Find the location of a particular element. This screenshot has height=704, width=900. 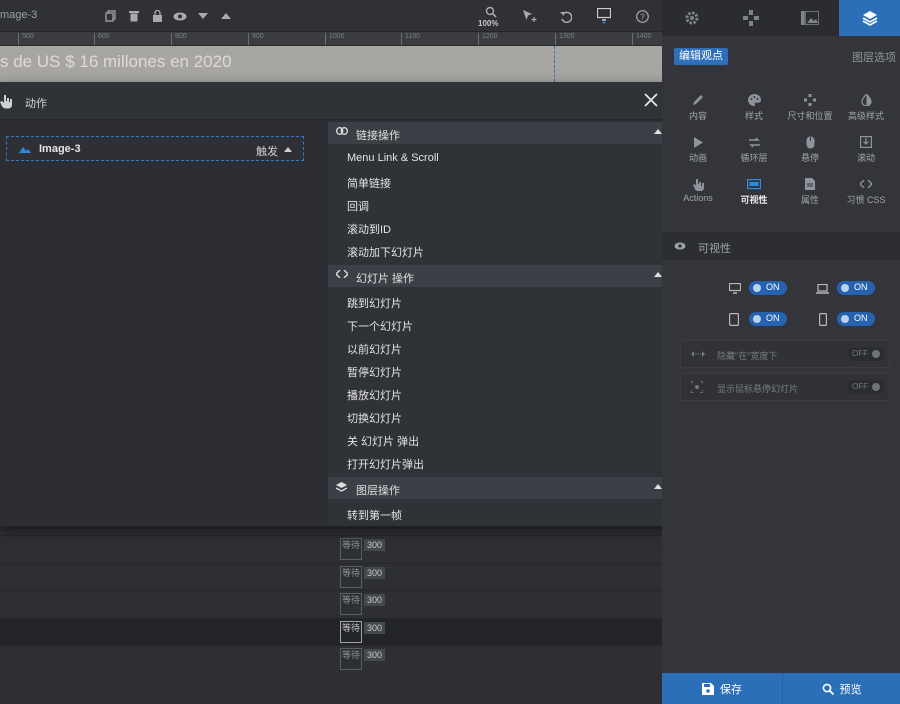

zoom-control: 100% is located at coordinates (491, 18).